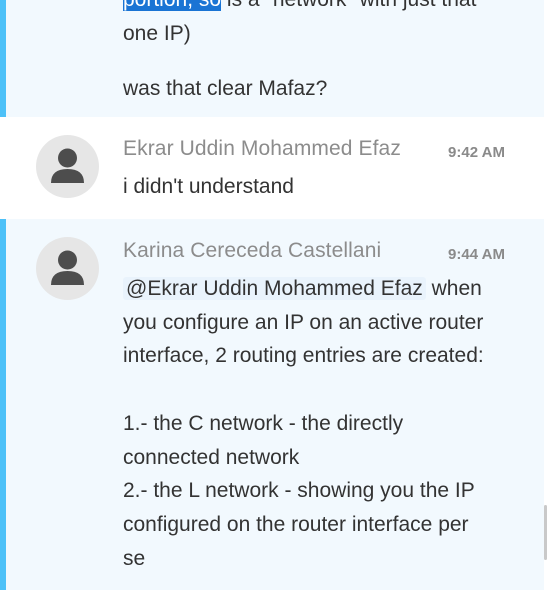 This screenshot has width=547, height=590. Describe the element at coordinates (262, 149) in the screenshot. I see `message-author: Ekrar Uddin Mohammed Efaz` at that location.